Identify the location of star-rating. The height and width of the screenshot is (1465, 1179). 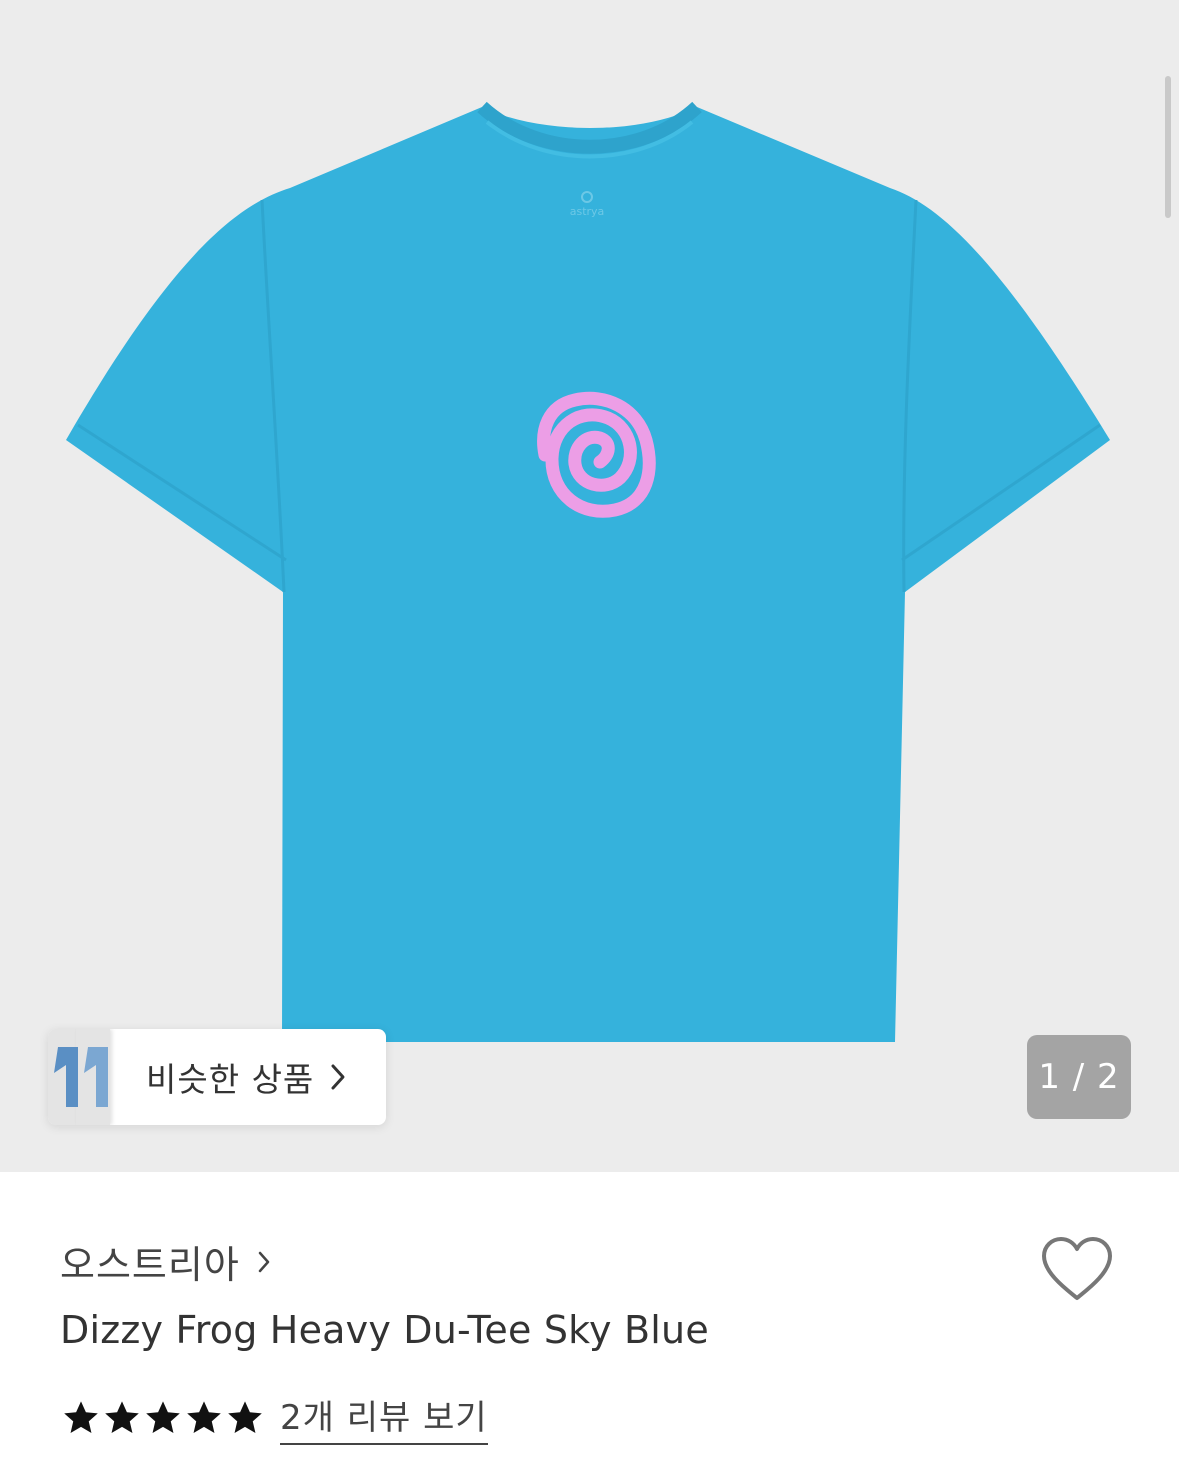
(163, 1418).